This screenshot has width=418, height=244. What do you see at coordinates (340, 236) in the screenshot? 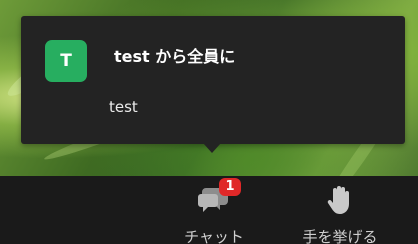
I see `raise-hand-button-label: 手を挙げる` at bounding box center [340, 236].